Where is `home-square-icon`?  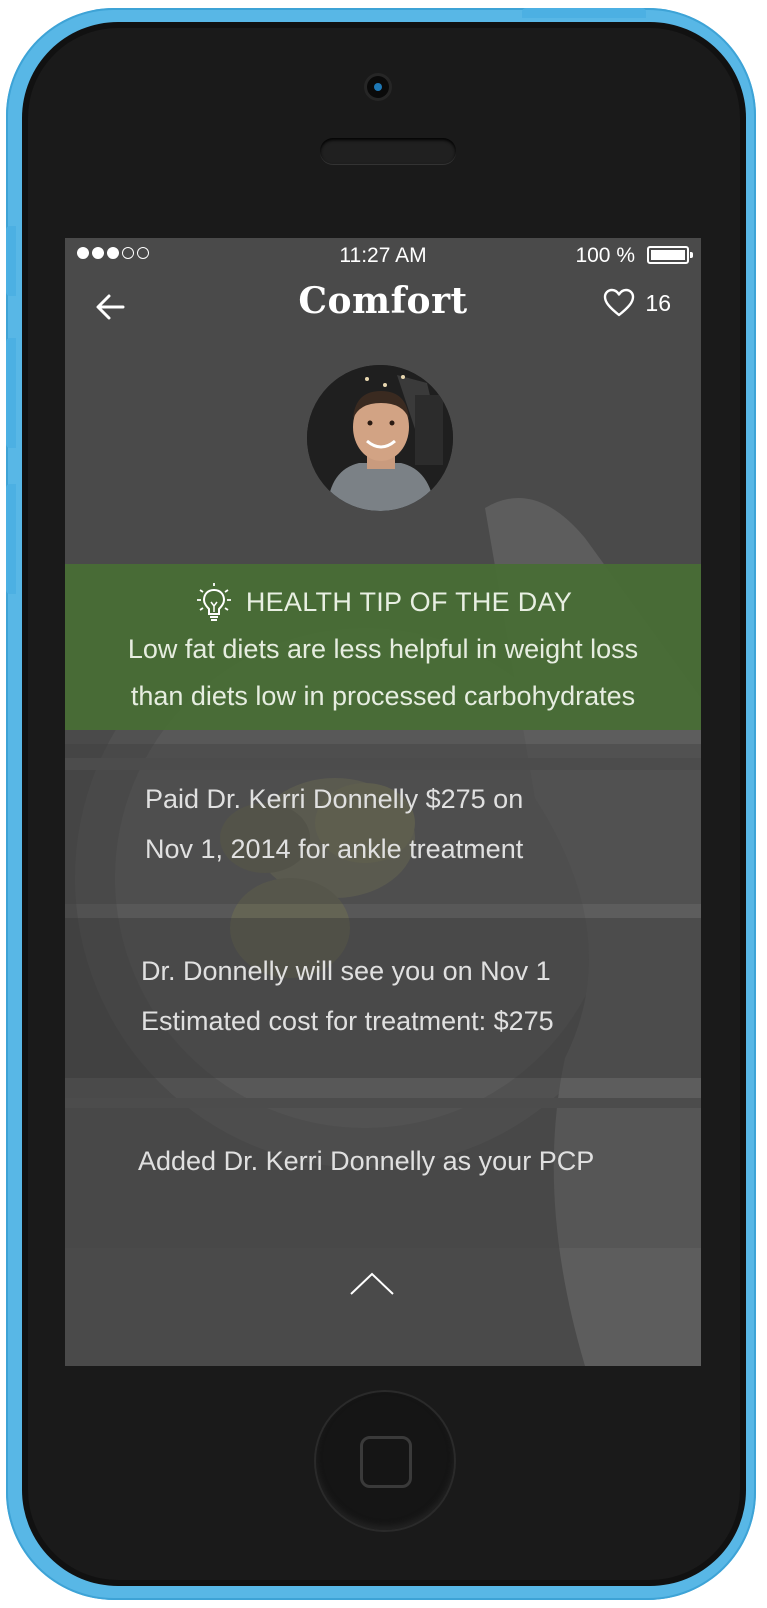
home-square-icon is located at coordinates (386, 1462).